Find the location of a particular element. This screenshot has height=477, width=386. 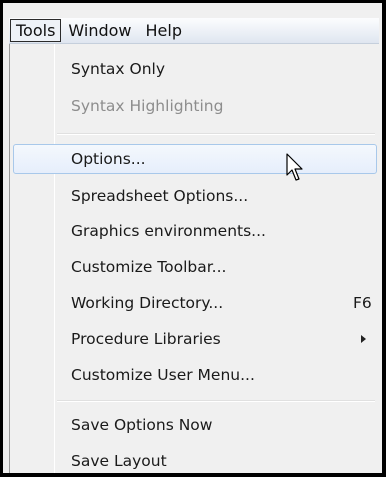

menu-tools: Tools is located at coordinates (36, 30).